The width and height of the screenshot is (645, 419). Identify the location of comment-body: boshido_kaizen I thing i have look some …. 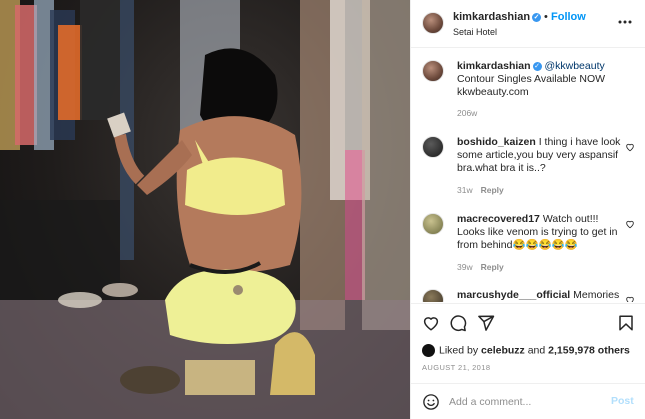
(541, 155).